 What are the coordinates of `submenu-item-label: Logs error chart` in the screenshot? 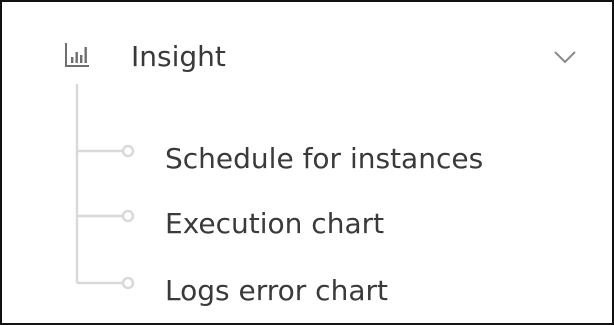 It's located at (276, 290).